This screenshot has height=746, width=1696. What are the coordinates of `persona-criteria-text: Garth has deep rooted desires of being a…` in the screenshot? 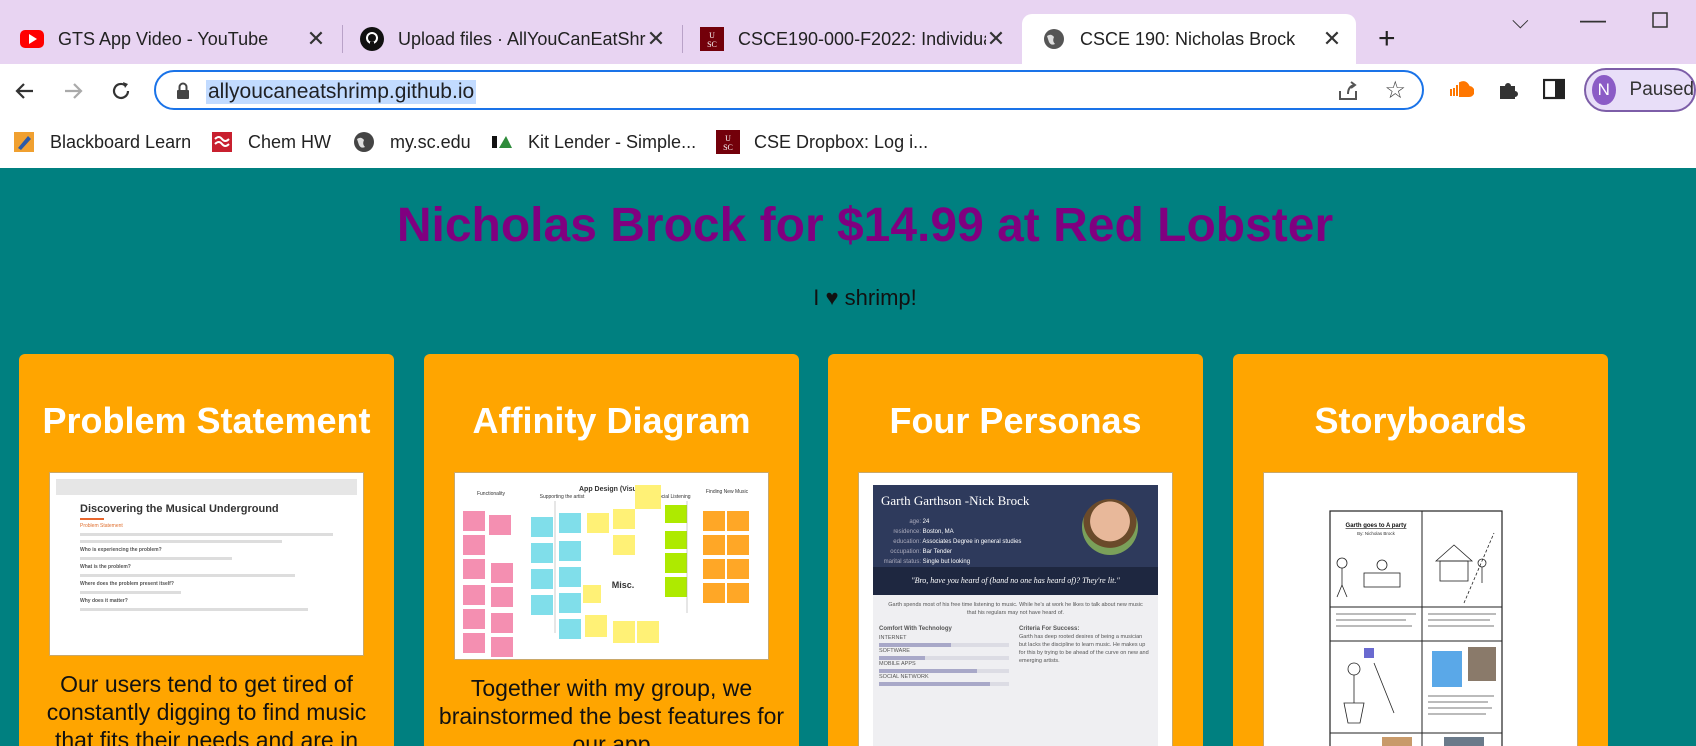 It's located at (1084, 649).